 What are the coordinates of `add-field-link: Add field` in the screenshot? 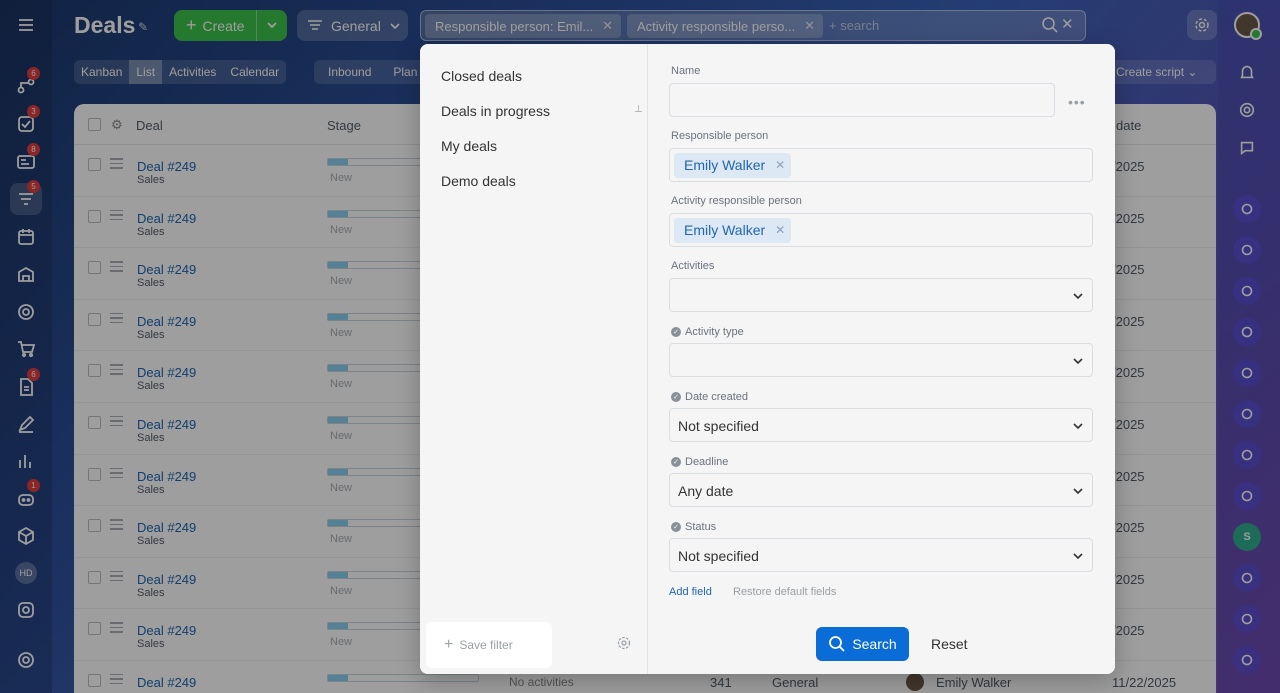 It's located at (690, 592).